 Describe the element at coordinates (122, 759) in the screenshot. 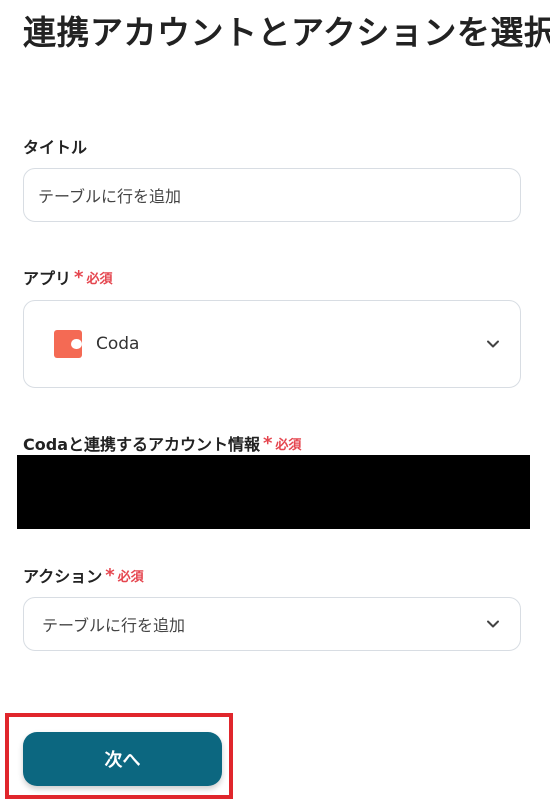

I see `next-button: 次へ` at that location.